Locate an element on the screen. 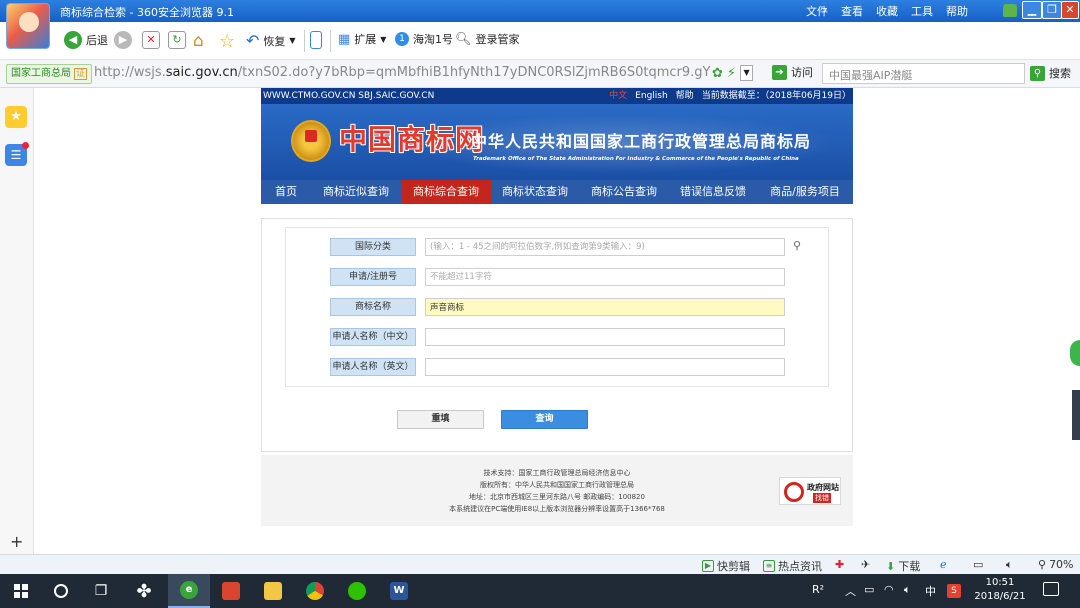 This screenshot has width=1080, height=608. speed-mode-icon: ⚡ is located at coordinates (731, 73).